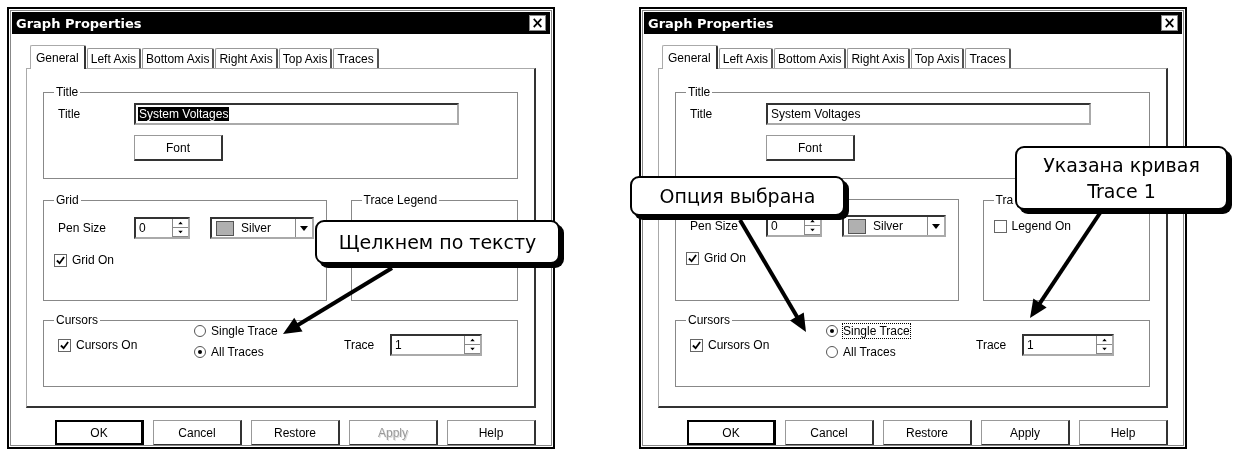 The image size is (1240, 454). What do you see at coordinates (1004, 200) in the screenshot?
I see `group-label: Tra` at bounding box center [1004, 200].